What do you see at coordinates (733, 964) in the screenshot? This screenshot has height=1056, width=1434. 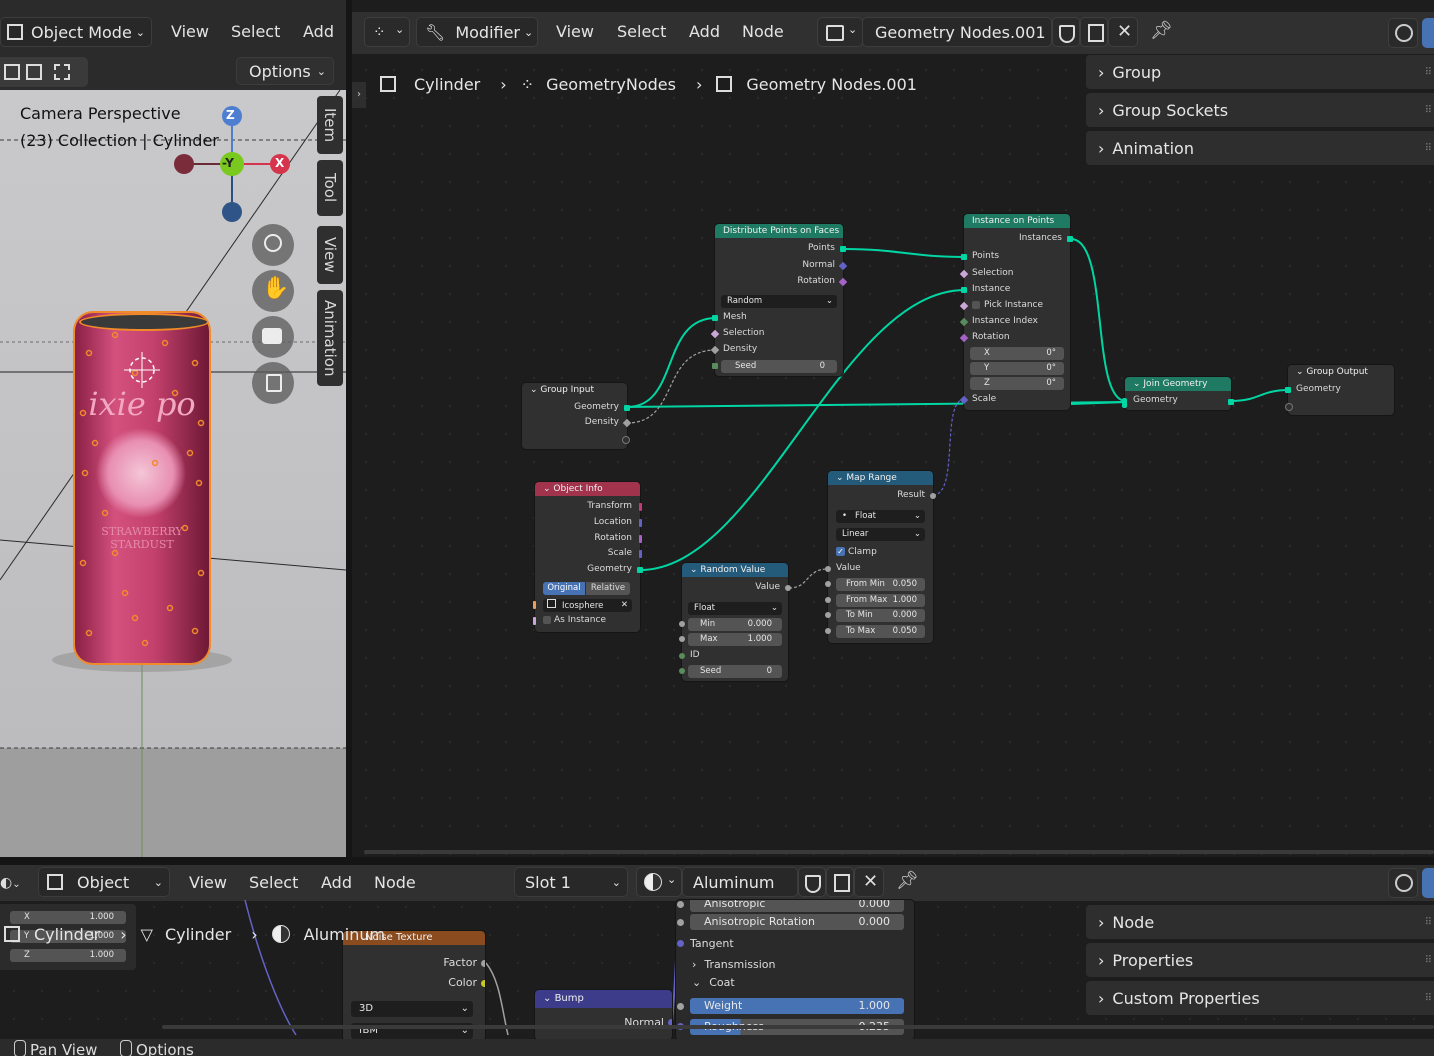 I see `transmission-panel: › Transmission` at bounding box center [733, 964].